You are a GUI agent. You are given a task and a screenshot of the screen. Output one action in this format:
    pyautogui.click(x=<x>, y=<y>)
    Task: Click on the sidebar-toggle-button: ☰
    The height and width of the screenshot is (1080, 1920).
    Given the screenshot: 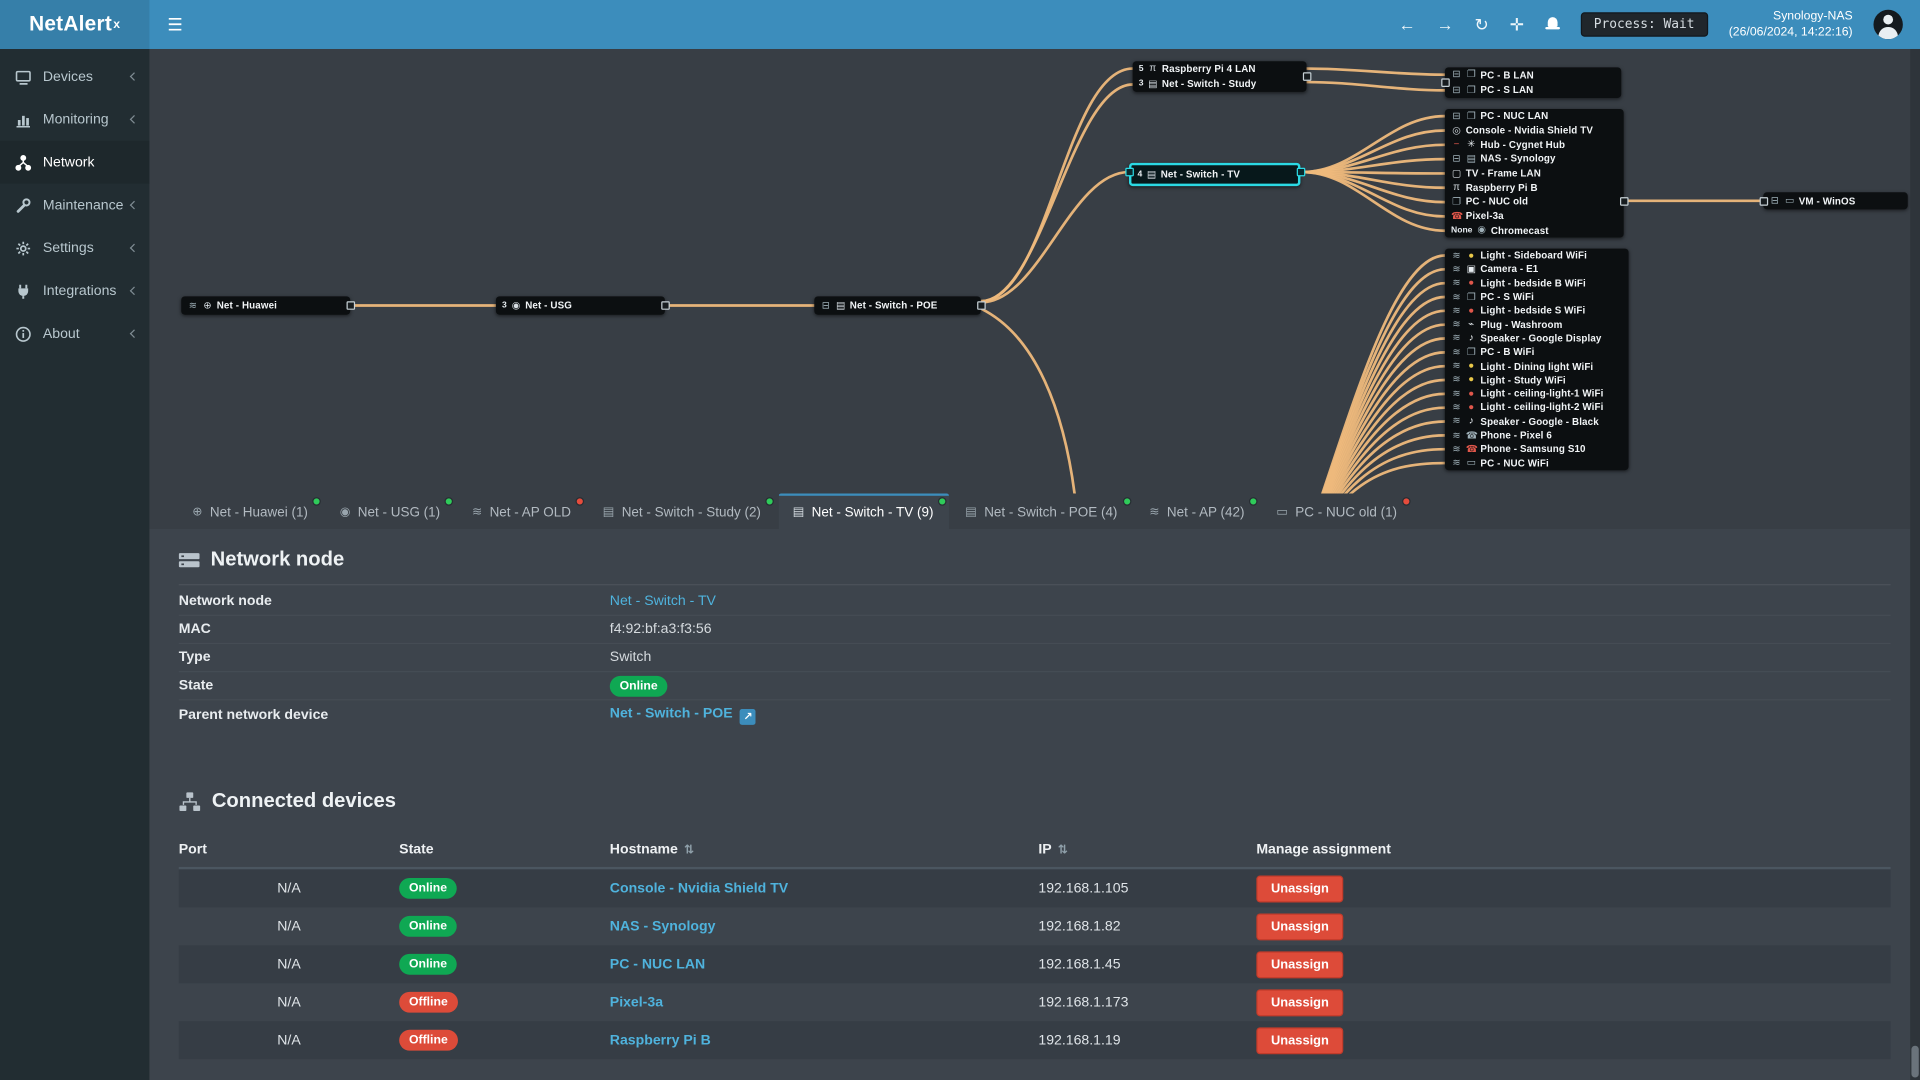 What is the action you would take?
    pyautogui.click(x=174, y=24)
    